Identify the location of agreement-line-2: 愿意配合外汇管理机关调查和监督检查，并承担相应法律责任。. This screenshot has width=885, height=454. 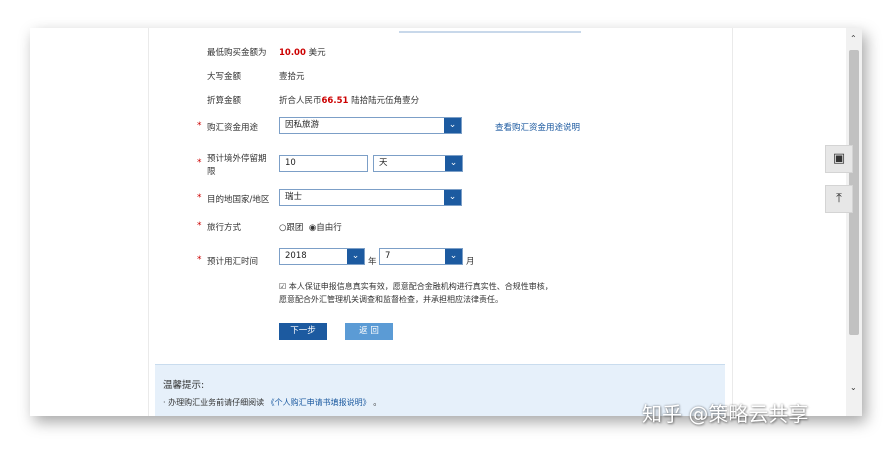
(391, 299).